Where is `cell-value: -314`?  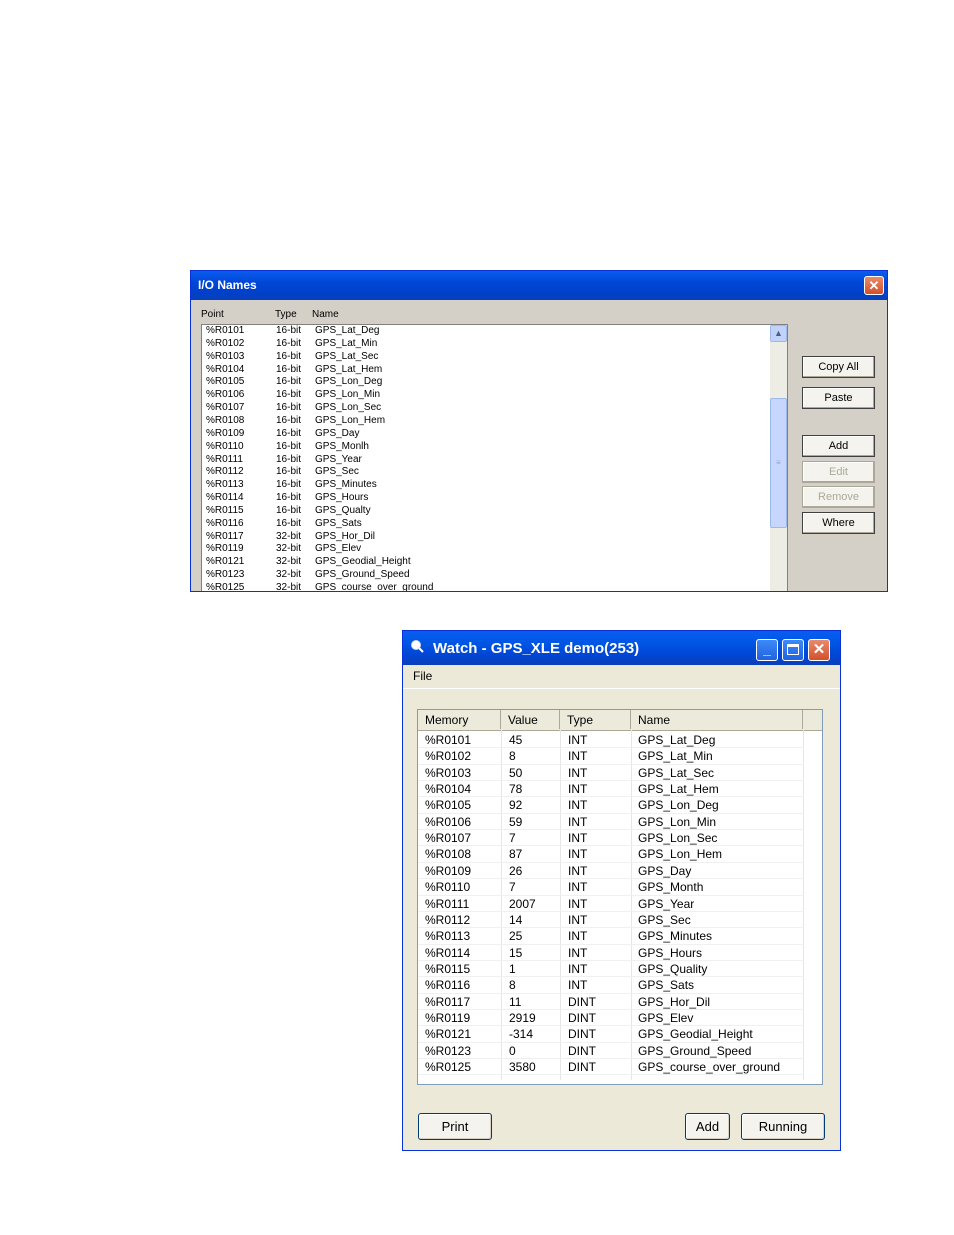 cell-value: -314 is located at coordinates (521, 1034).